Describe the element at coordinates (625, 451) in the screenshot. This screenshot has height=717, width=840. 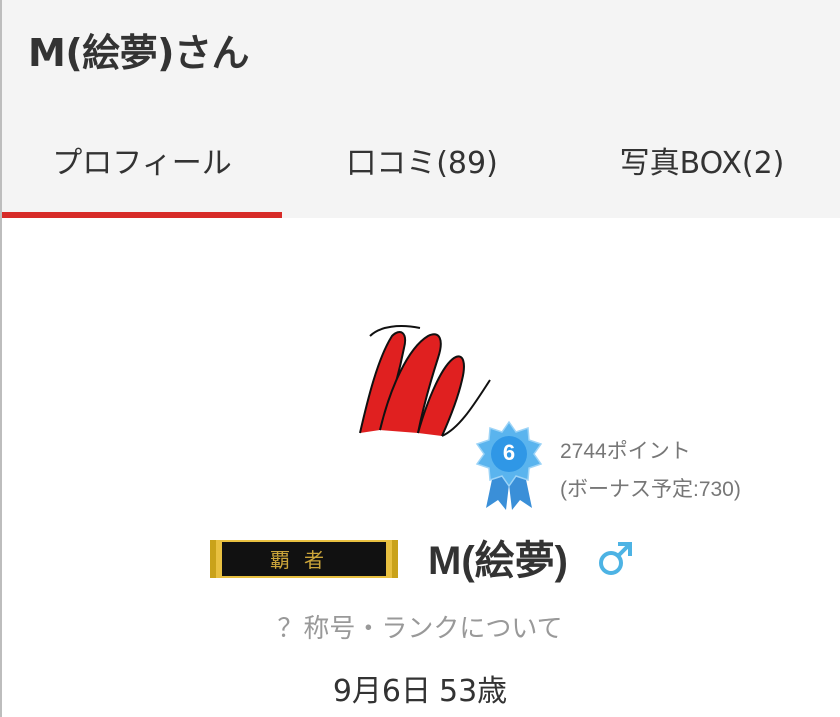
I see `points-value: 2744ポイント` at that location.